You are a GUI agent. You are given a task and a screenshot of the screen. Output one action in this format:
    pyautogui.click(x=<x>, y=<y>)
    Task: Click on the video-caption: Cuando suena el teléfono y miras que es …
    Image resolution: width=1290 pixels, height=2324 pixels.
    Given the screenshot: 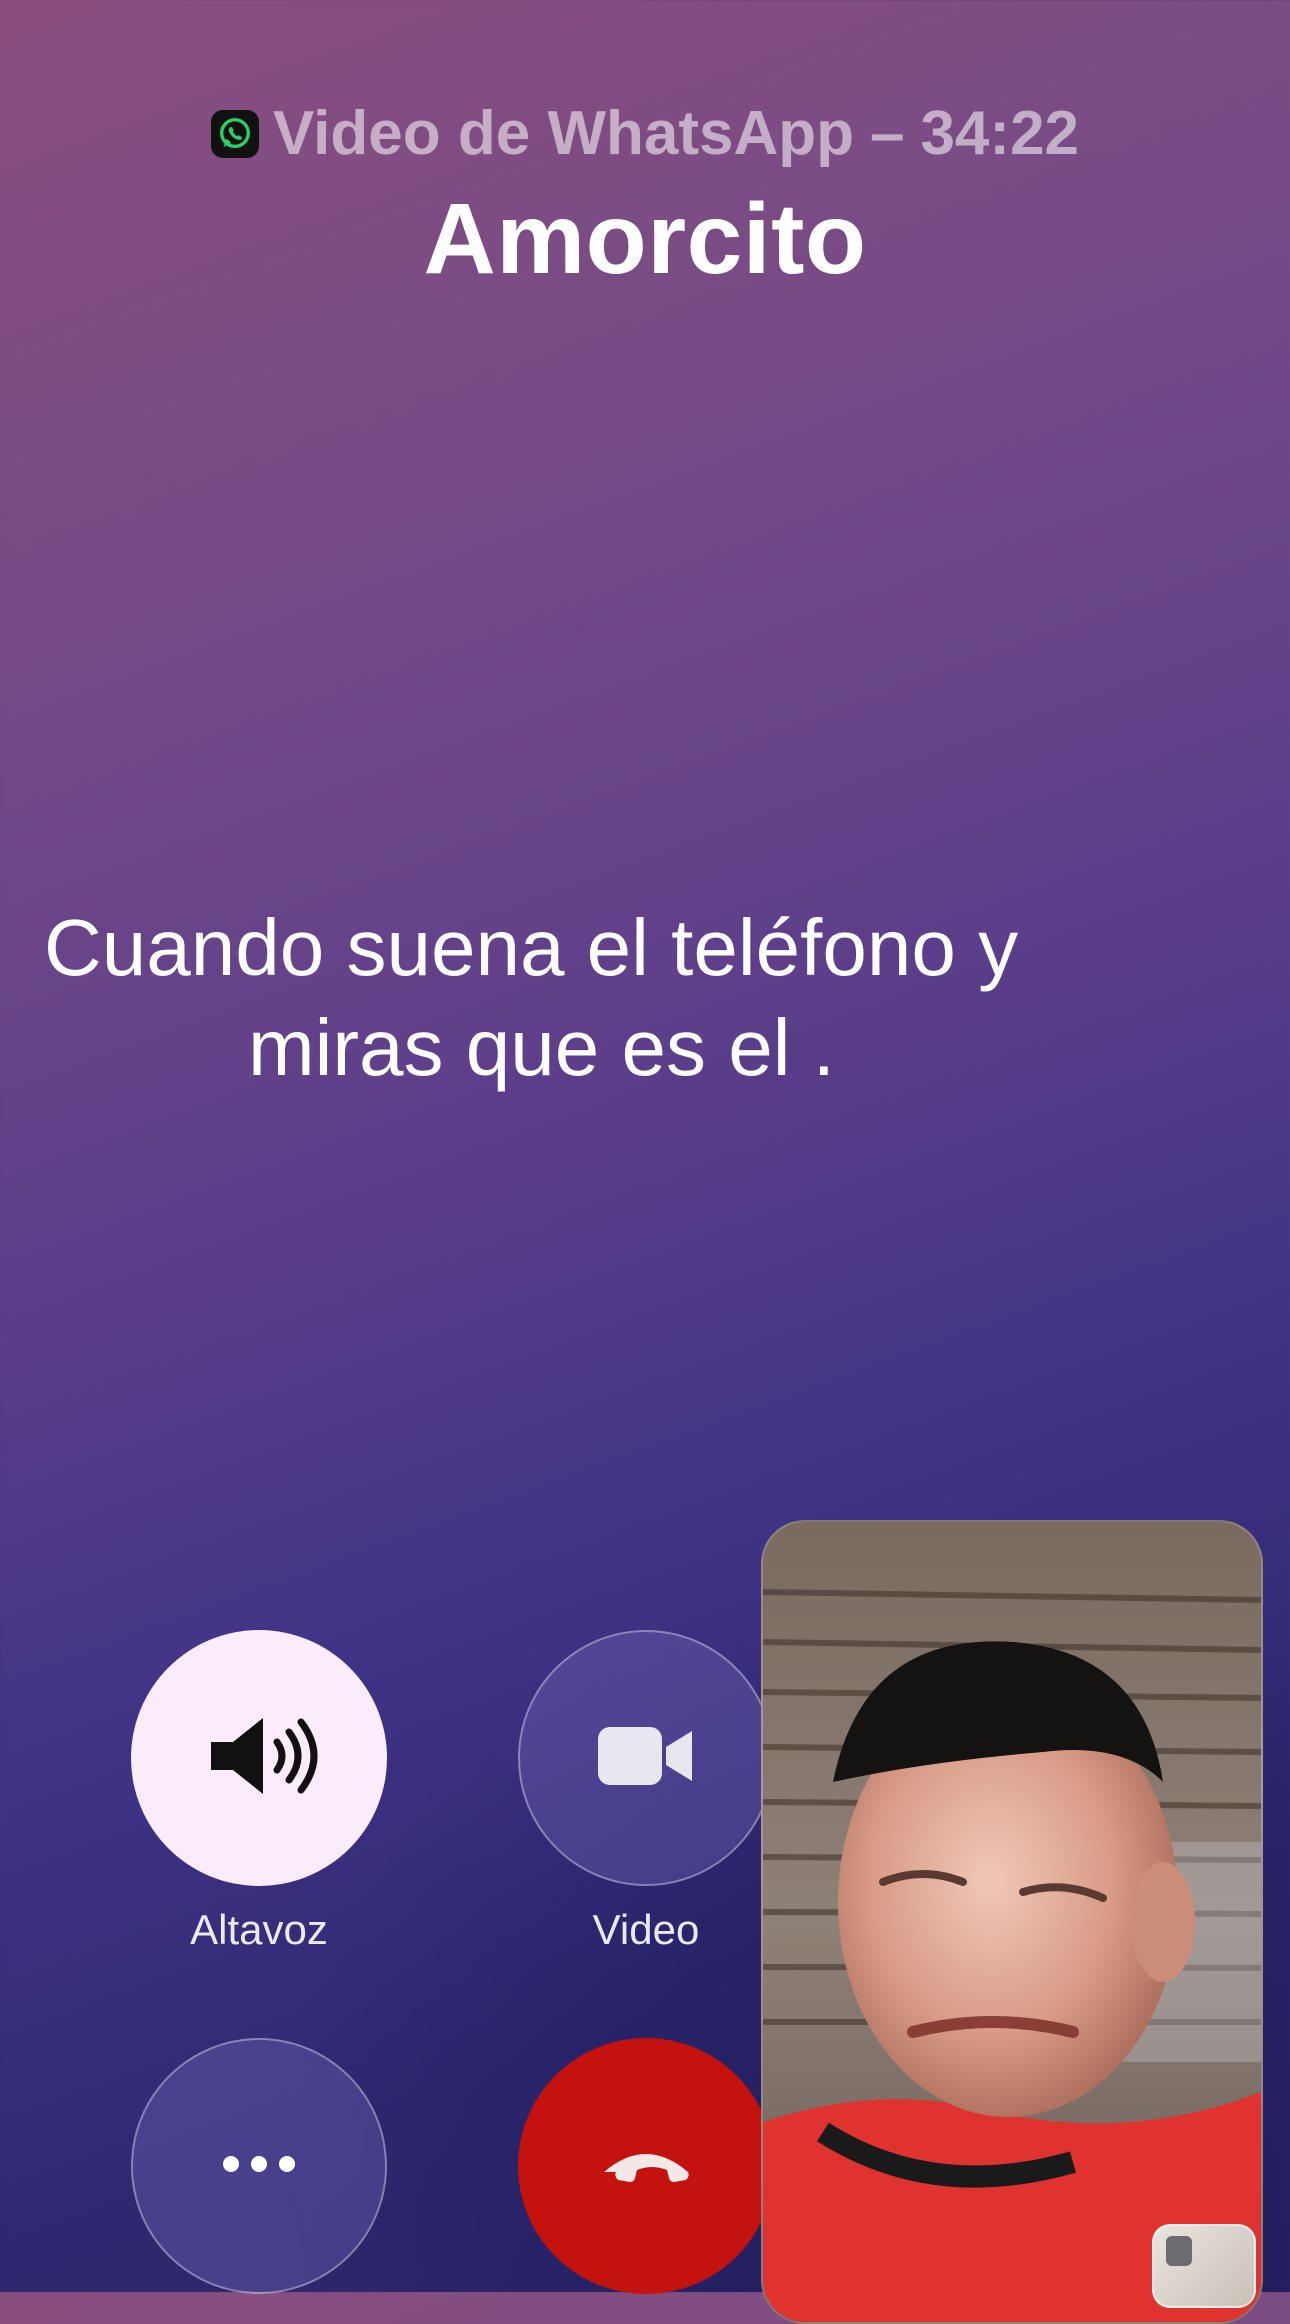 What is the action you would take?
    pyautogui.click(x=544, y=998)
    